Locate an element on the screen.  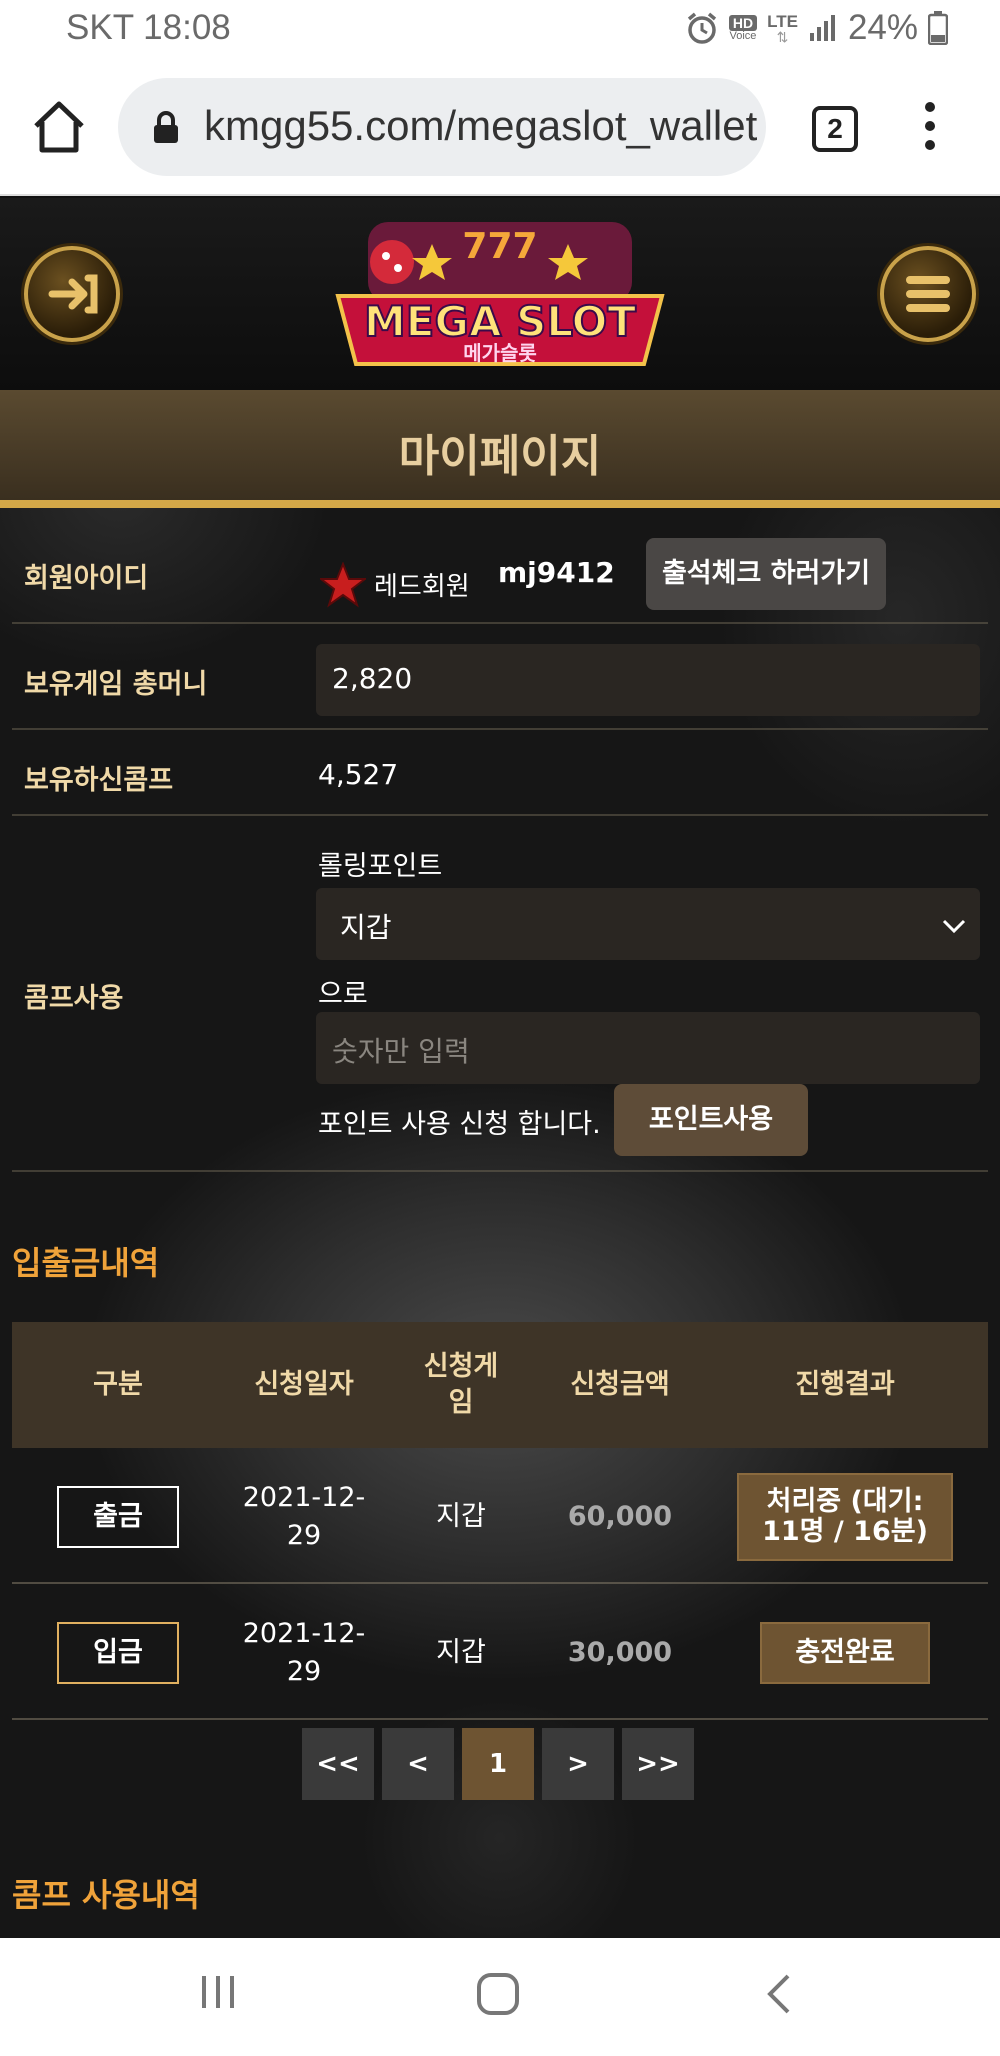
page-current-button: 1 is located at coordinates (498, 1764).